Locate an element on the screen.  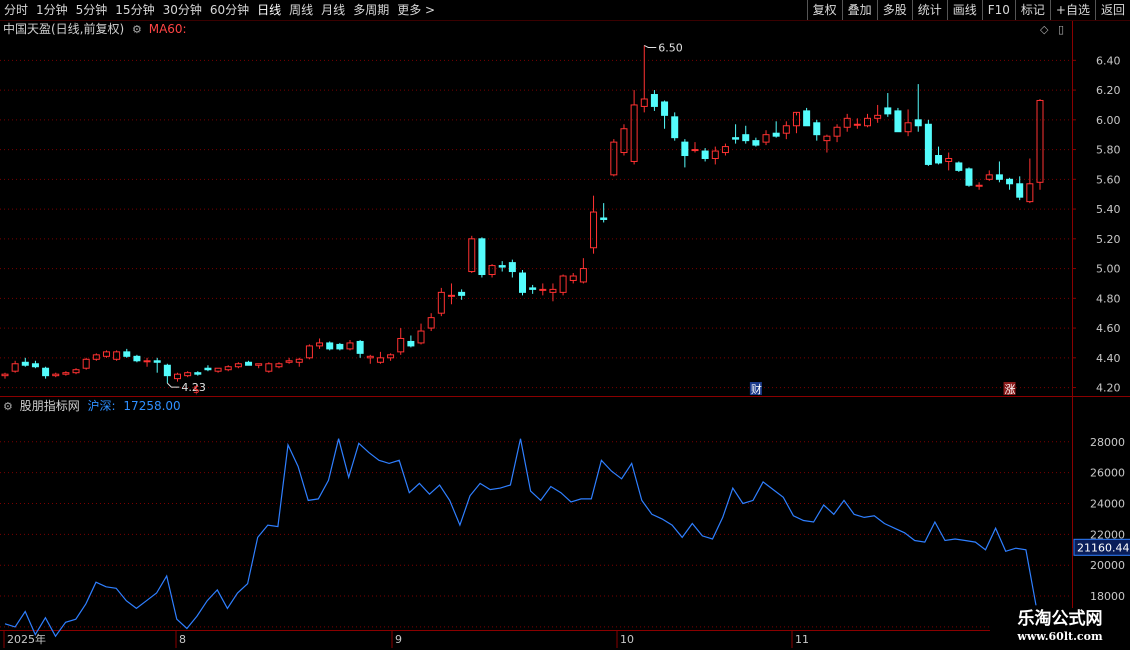
tab-period: 多周期 is located at coordinates (371, 10).